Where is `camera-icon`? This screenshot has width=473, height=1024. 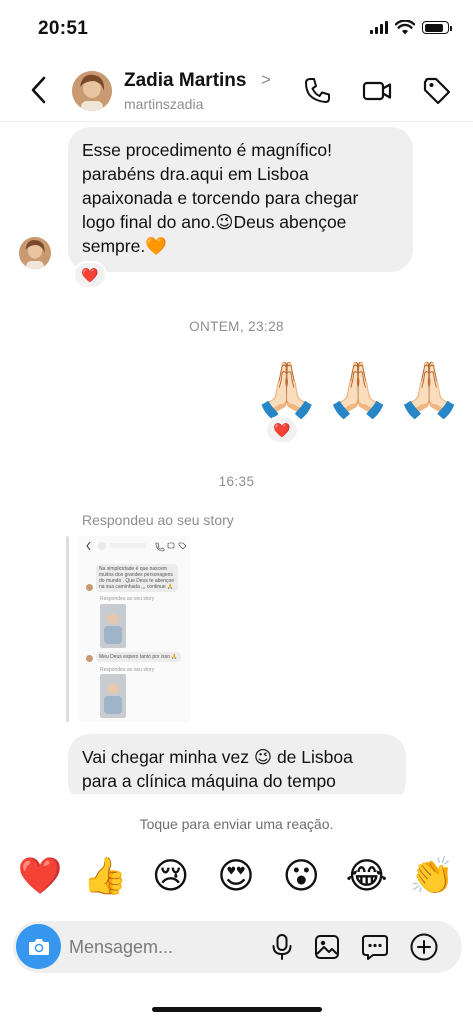
camera-icon is located at coordinates (38, 946).